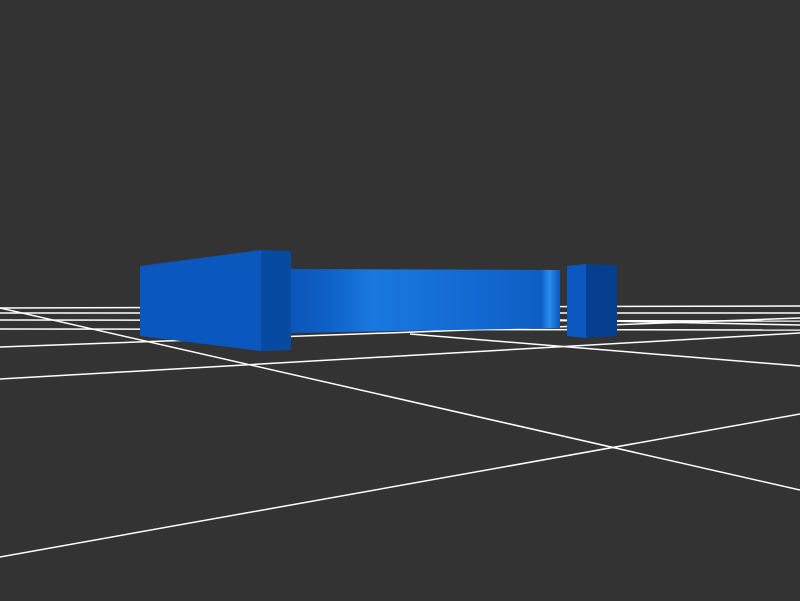  What do you see at coordinates (200, 300) in the screenshot?
I see `left-block-front-face` at bounding box center [200, 300].